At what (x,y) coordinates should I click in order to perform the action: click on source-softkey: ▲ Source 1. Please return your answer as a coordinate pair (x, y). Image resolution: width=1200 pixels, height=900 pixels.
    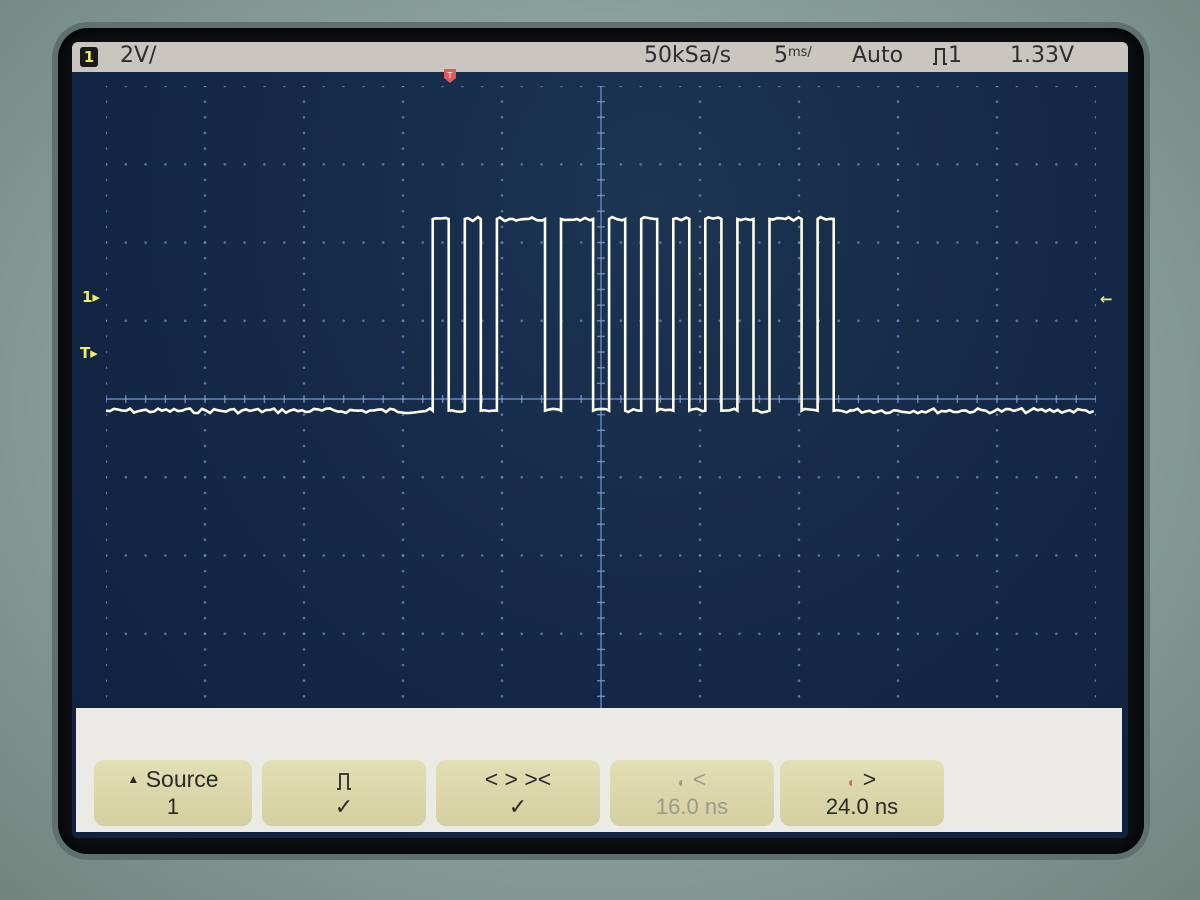
    Looking at the image, I should click on (173, 793).